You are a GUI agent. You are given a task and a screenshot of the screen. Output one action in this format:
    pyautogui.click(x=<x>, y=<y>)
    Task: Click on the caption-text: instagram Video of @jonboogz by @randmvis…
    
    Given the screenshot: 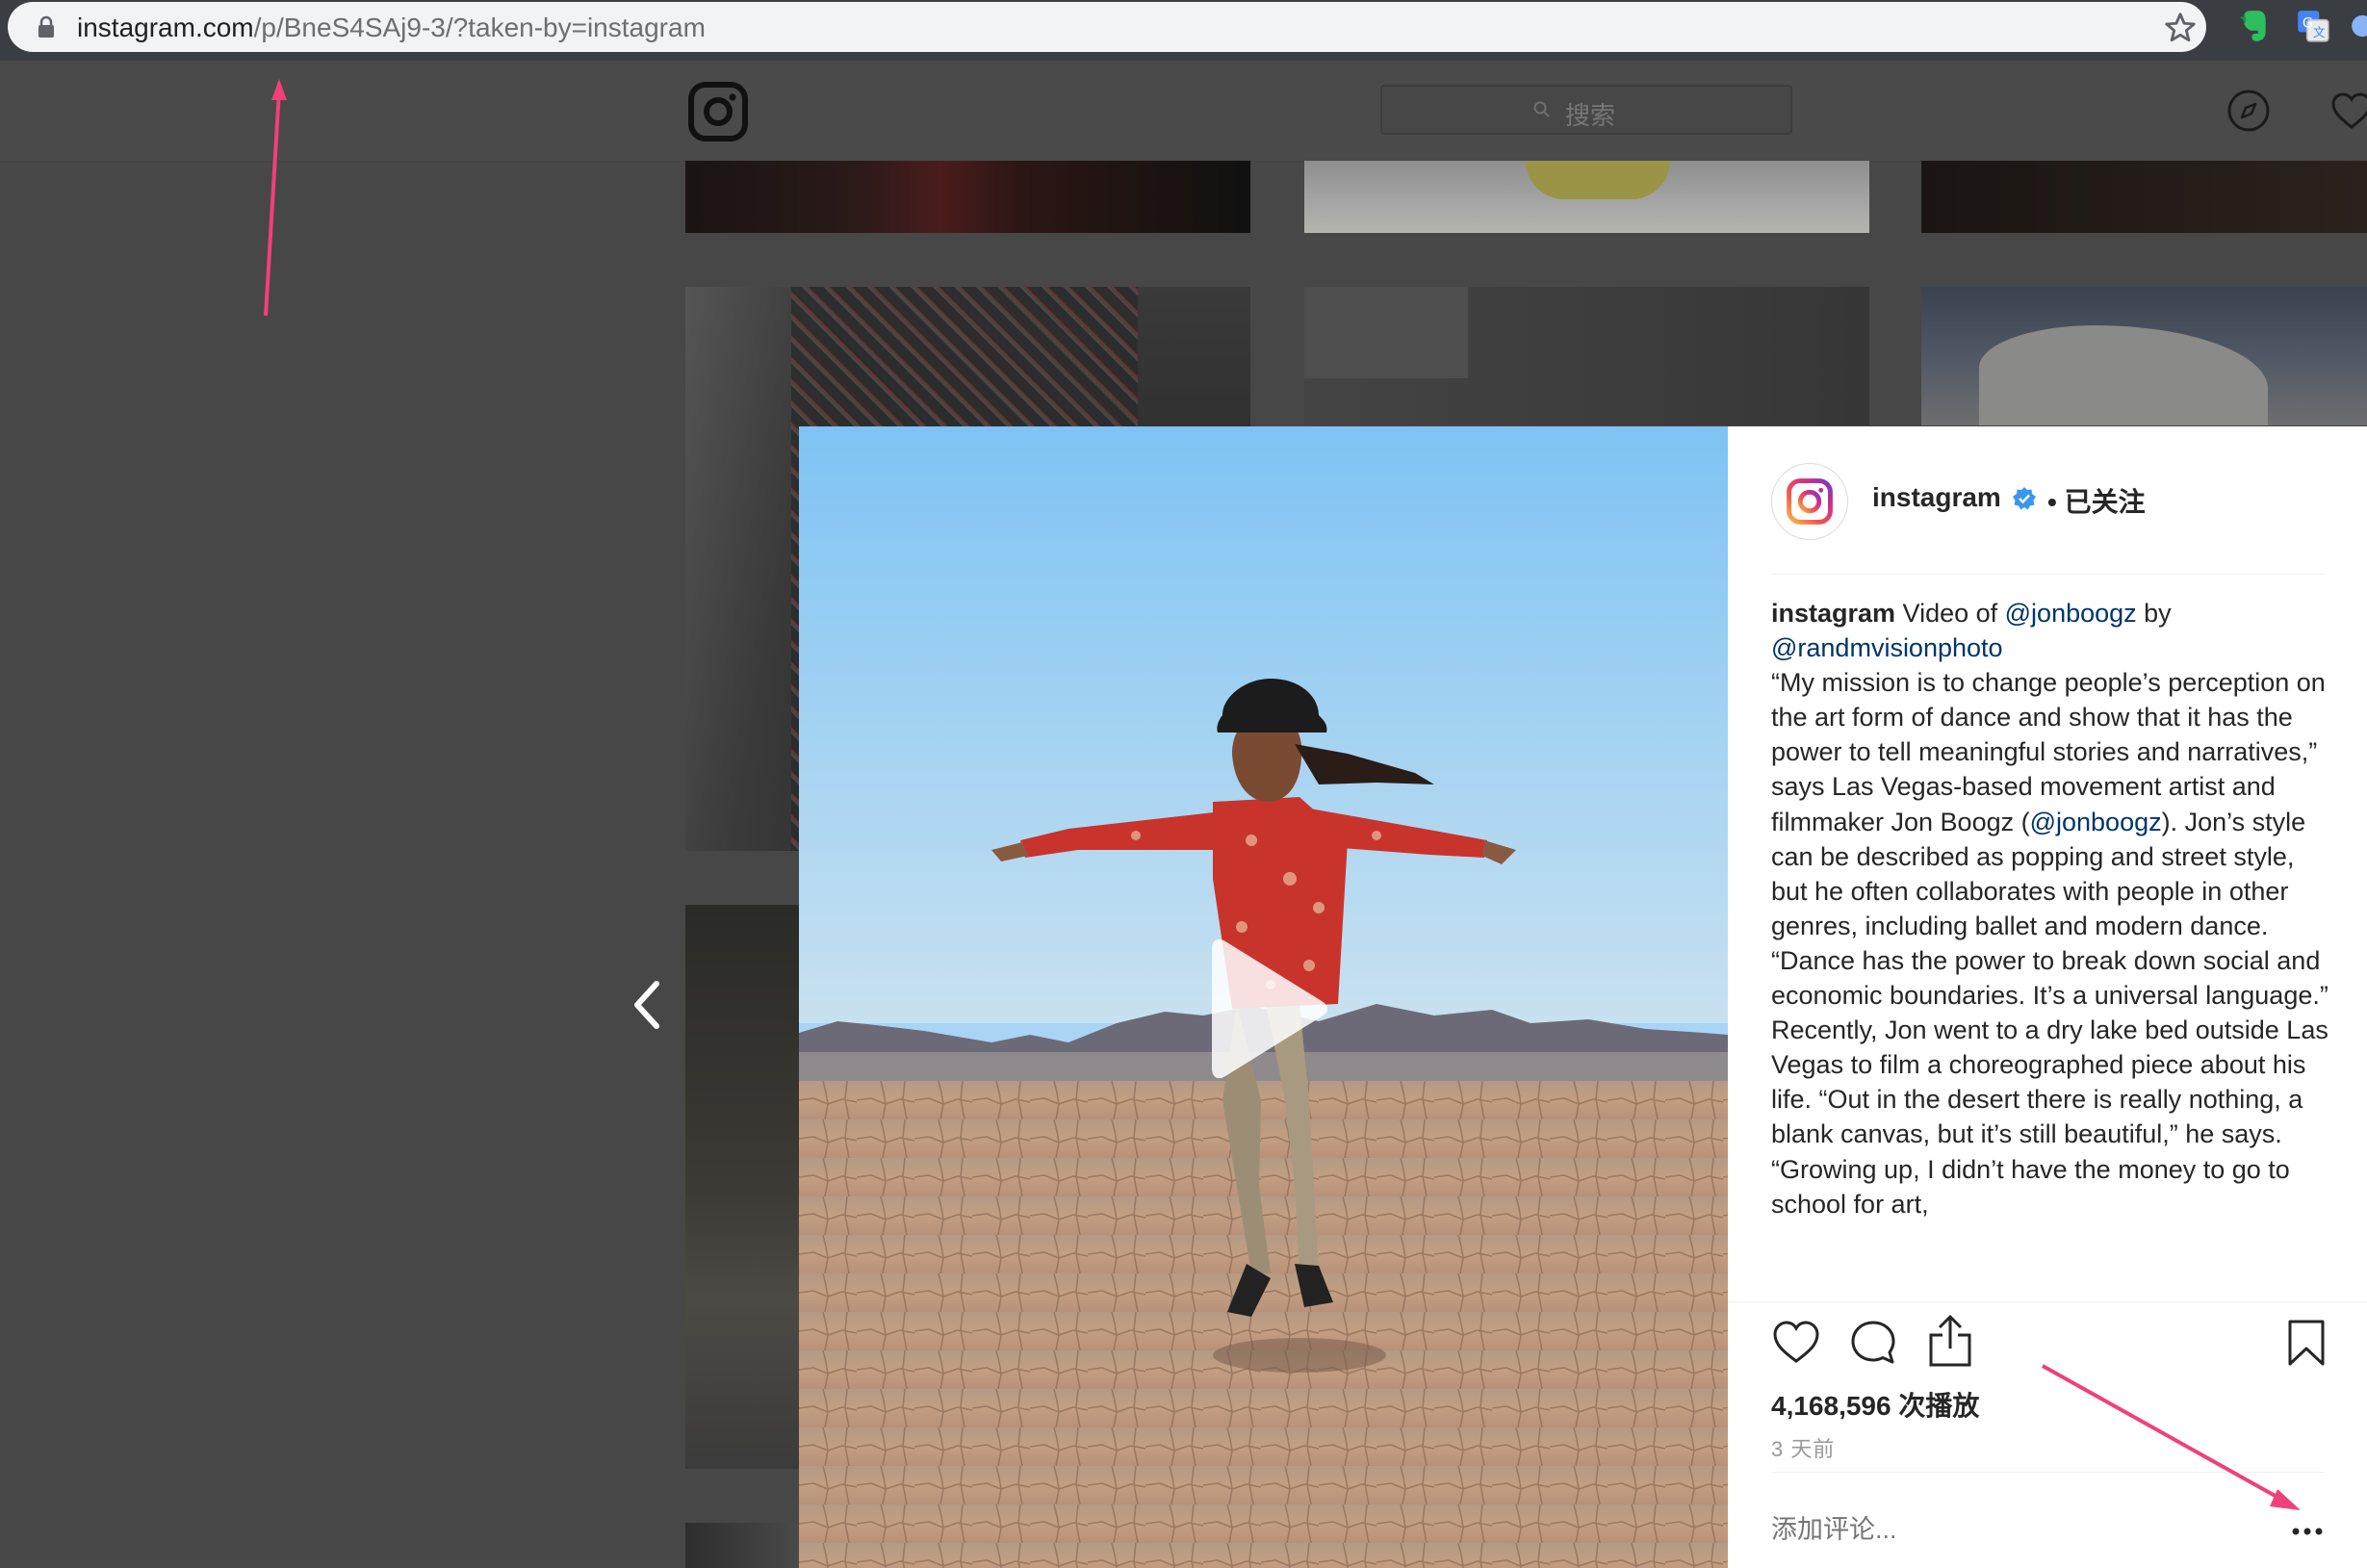 What is the action you would take?
    pyautogui.click(x=2051, y=908)
    